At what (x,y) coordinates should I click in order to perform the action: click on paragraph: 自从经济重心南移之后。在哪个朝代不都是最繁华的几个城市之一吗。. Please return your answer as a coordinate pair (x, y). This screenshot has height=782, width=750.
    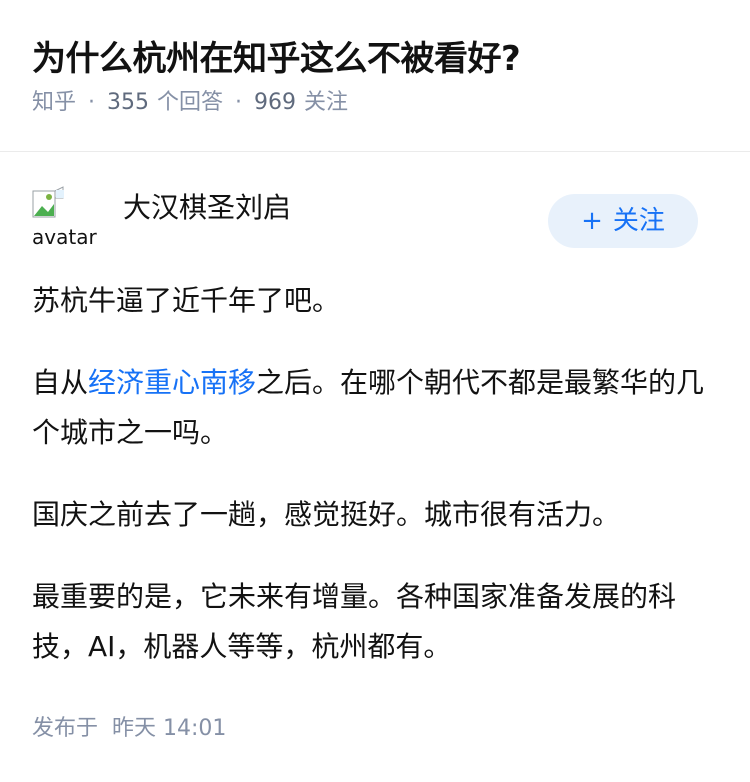
    Looking at the image, I should click on (375, 408).